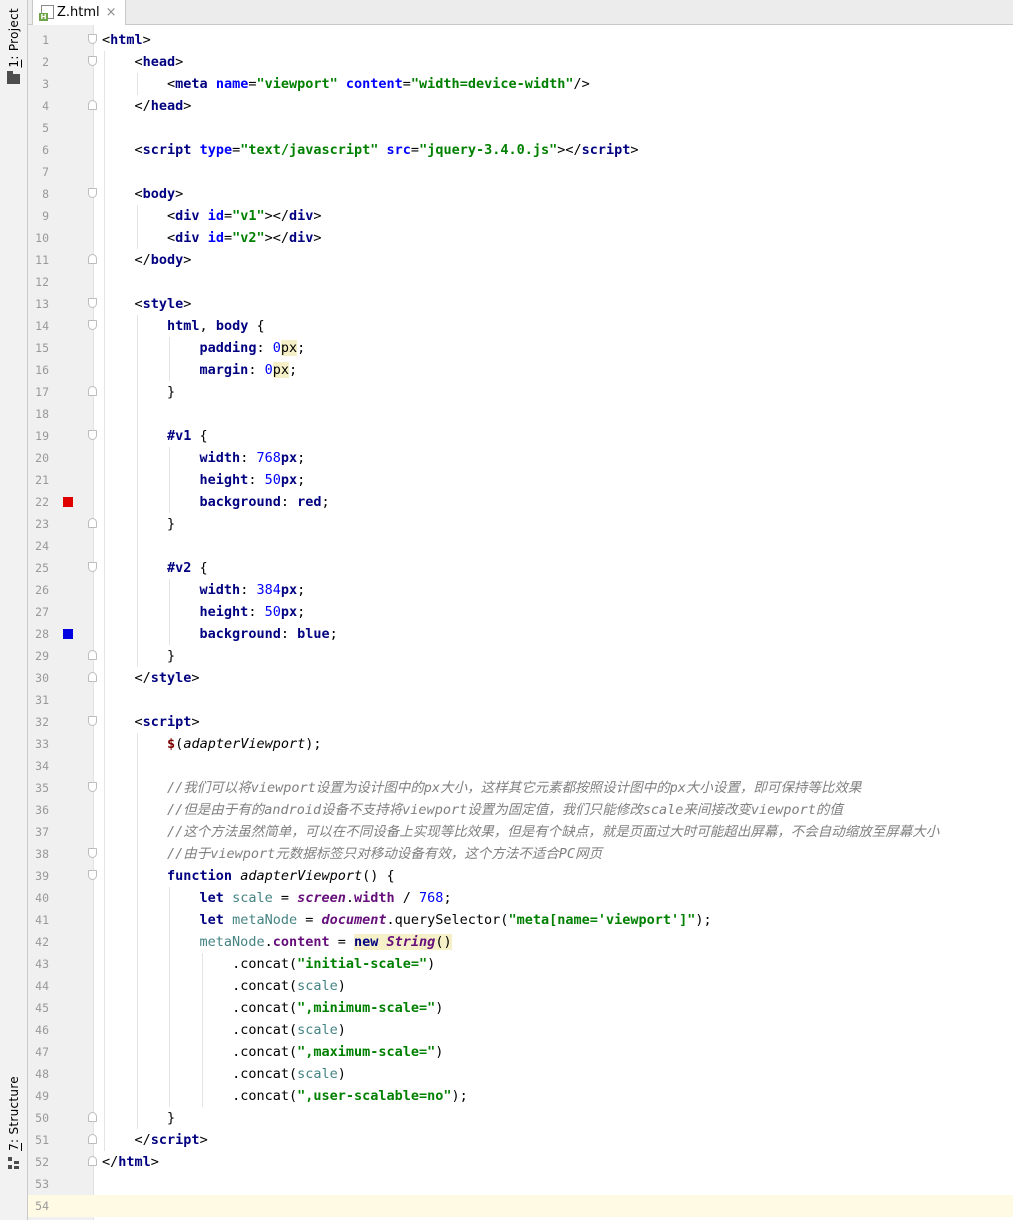  I want to click on line-number: 28, so click(42, 634).